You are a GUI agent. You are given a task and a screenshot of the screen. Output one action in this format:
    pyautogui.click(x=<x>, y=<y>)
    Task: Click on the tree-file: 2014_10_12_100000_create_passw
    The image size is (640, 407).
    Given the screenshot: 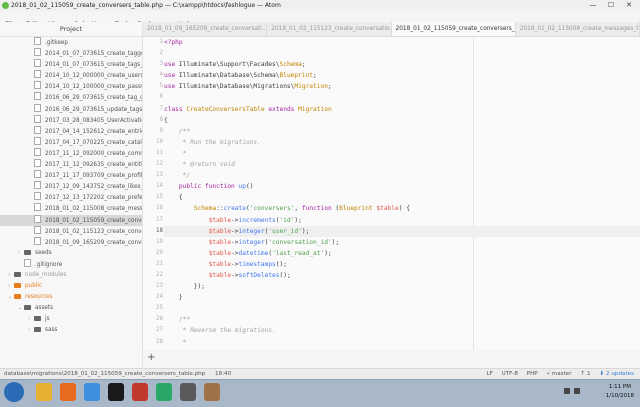 What is the action you would take?
    pyautogui.click(x=71, y=86)
    